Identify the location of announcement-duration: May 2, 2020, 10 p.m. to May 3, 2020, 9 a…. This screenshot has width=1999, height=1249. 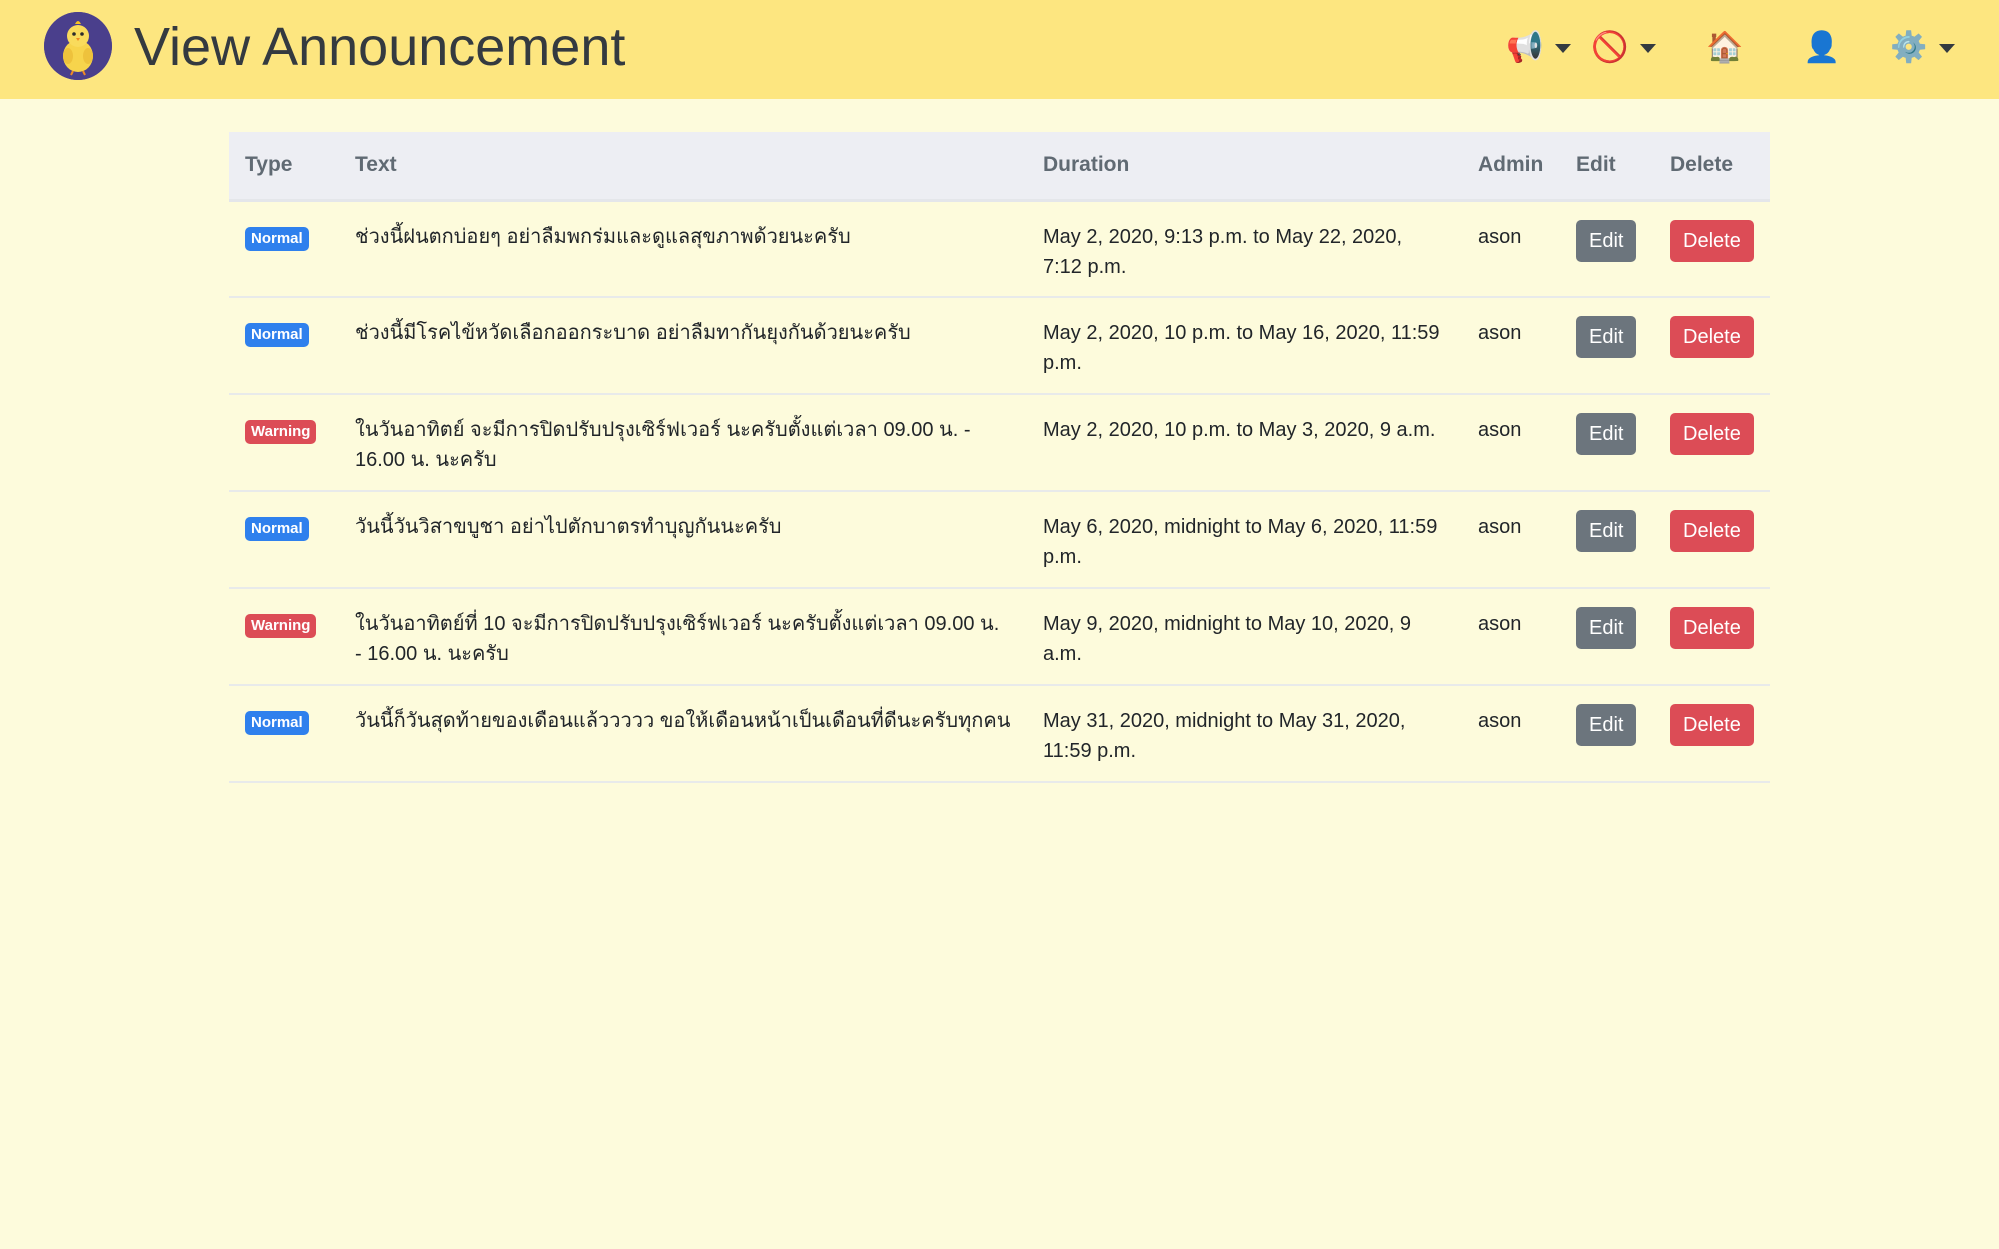
(1244, 443).